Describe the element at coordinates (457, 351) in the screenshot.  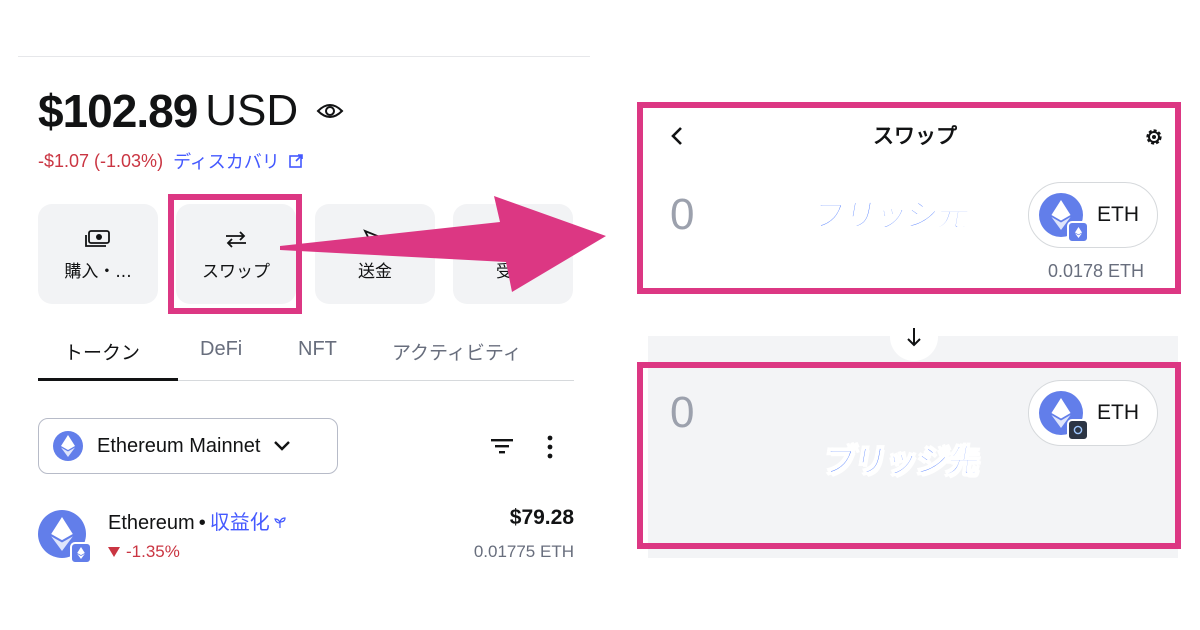
I see `tab-activity: アクティビティ` at that location.